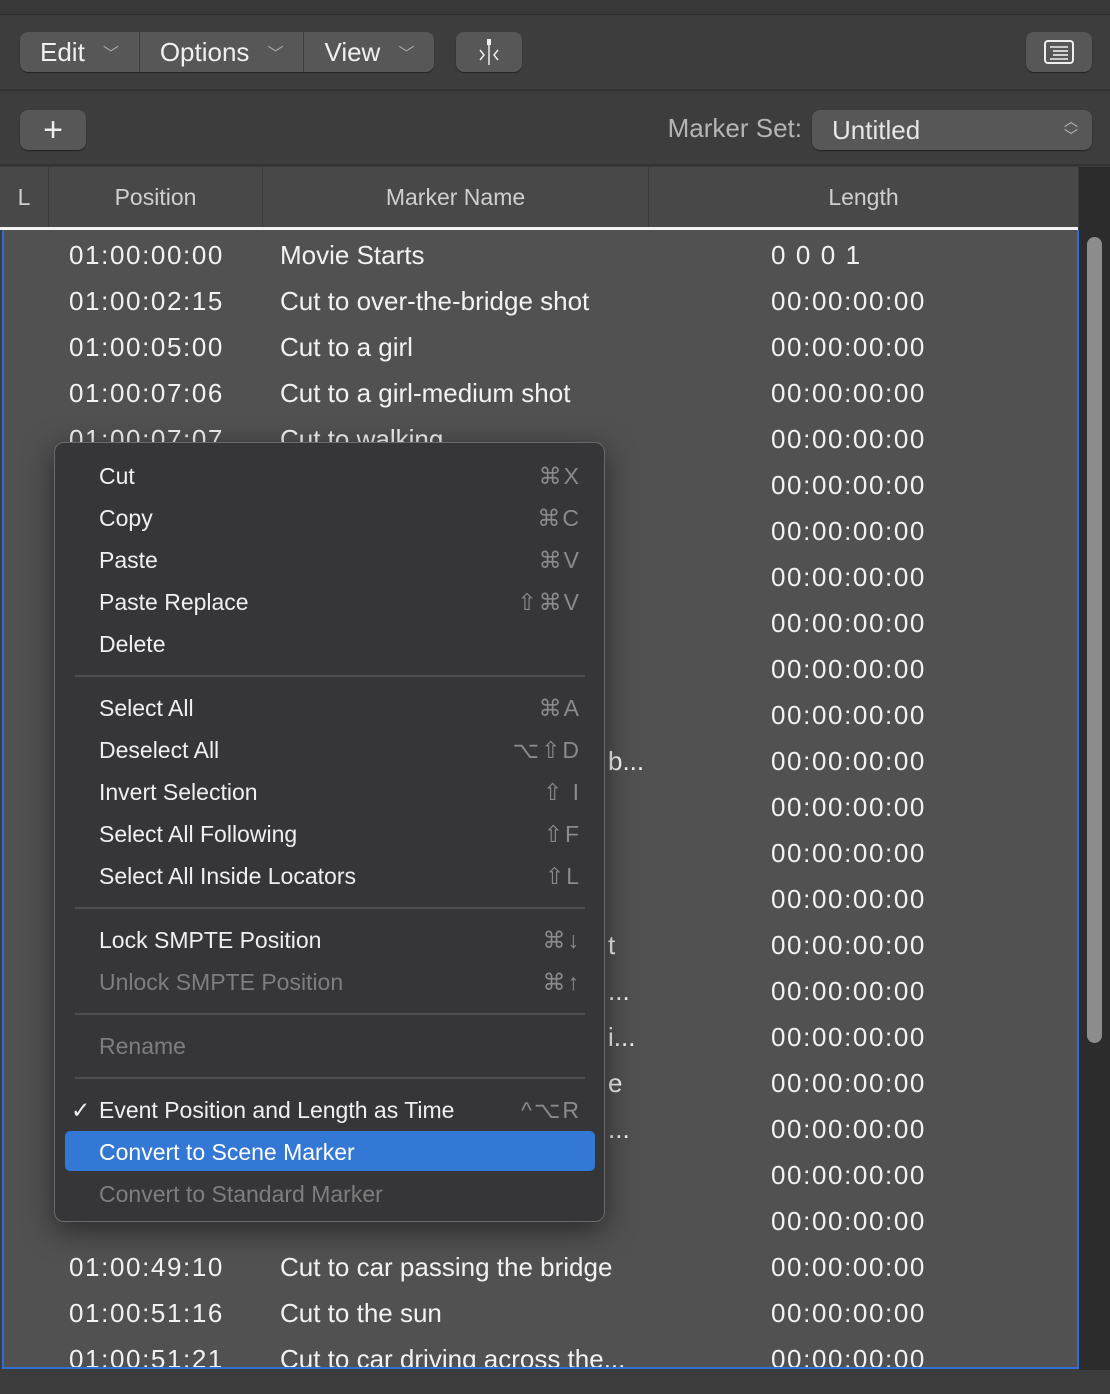 Image resolution: width=1110 pixels, height=1394 pixels. I want to click on shortcut-label: ⌘X, so click(559, 476).